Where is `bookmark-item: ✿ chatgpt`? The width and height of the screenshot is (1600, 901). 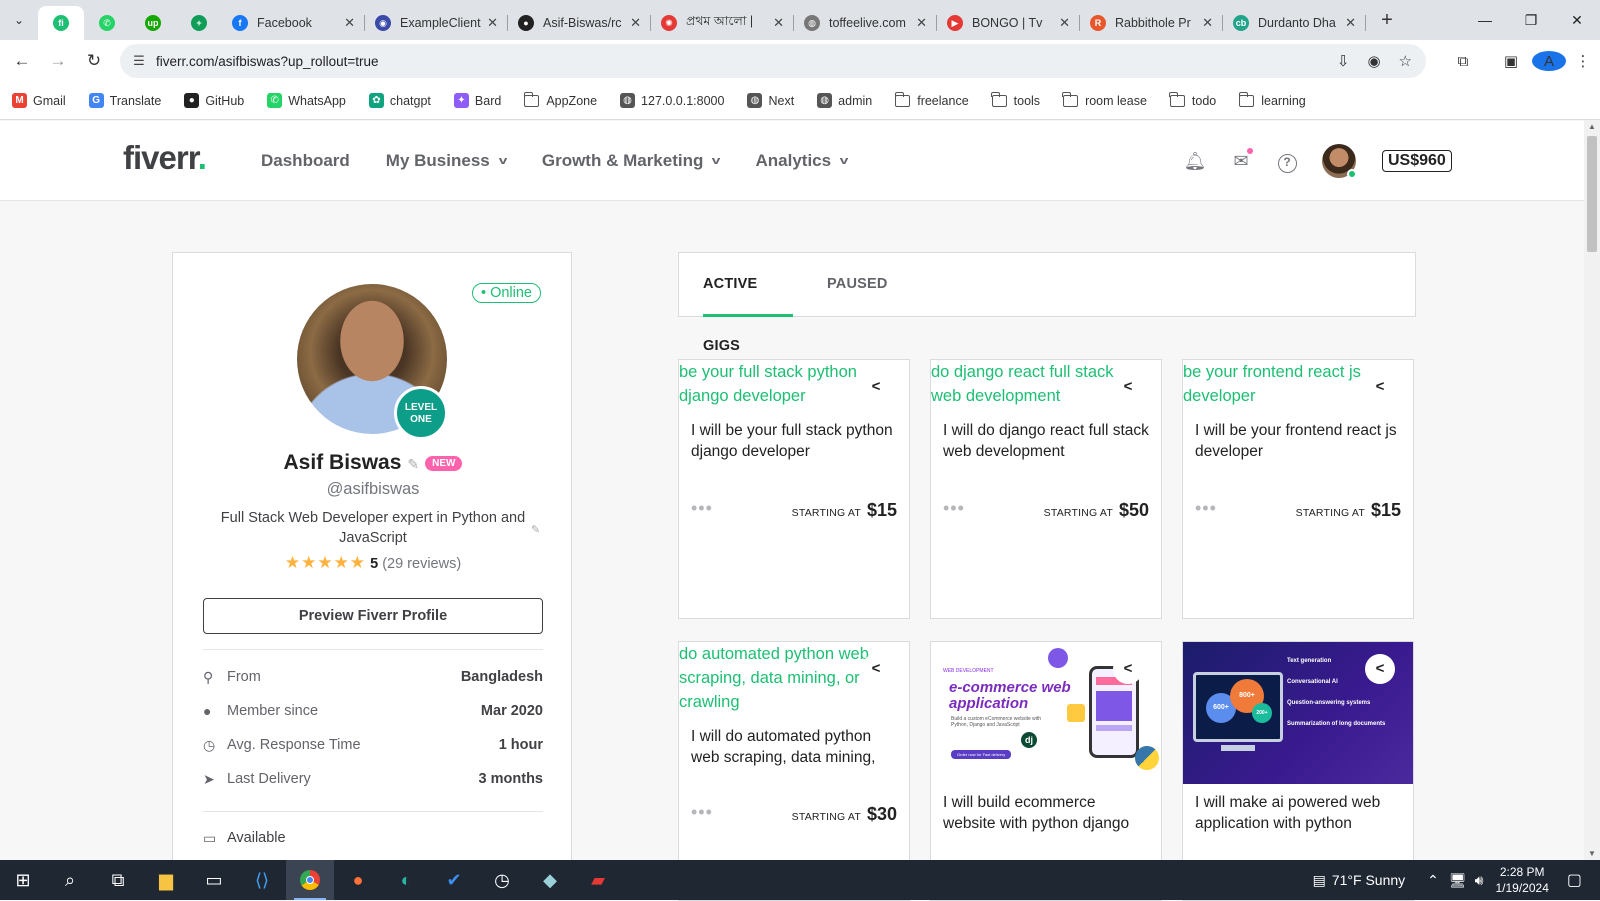
bookmark-item: ✿ chatgpt is located at coordinates (399, 100).